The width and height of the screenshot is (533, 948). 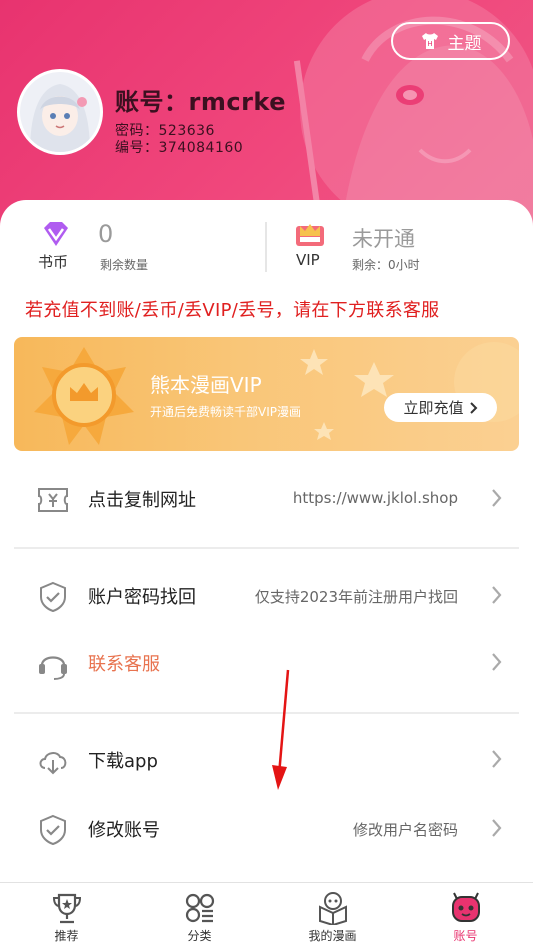 I want to click on tab-label: 账号, so click(x=465, y=936).